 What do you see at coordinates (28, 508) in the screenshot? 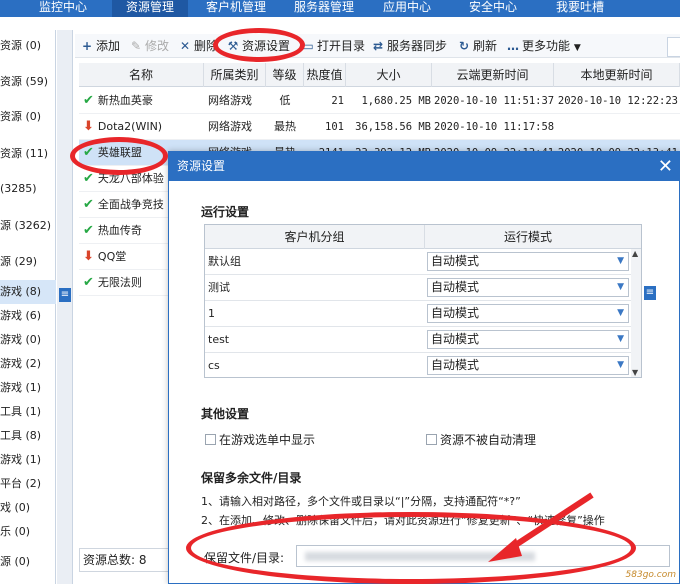
I see `sidebar-item: 戏 (0)` at bounding box center [28, 508].